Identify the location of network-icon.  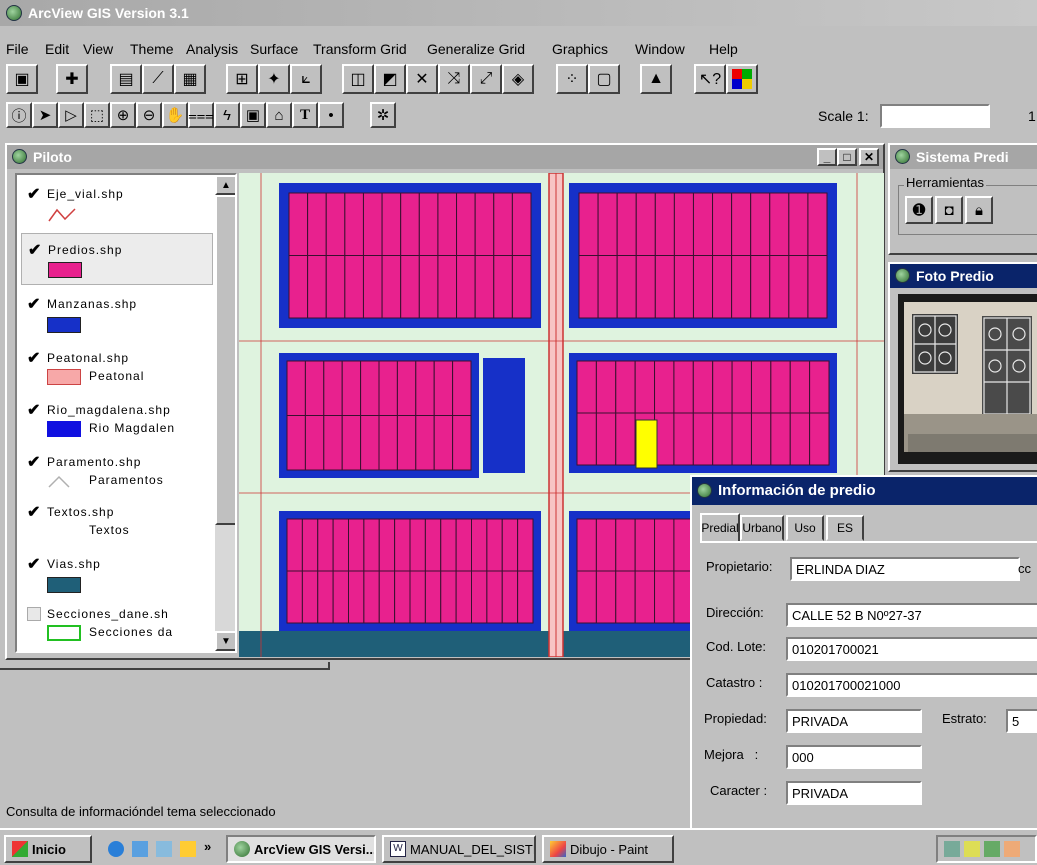
(992, 849).